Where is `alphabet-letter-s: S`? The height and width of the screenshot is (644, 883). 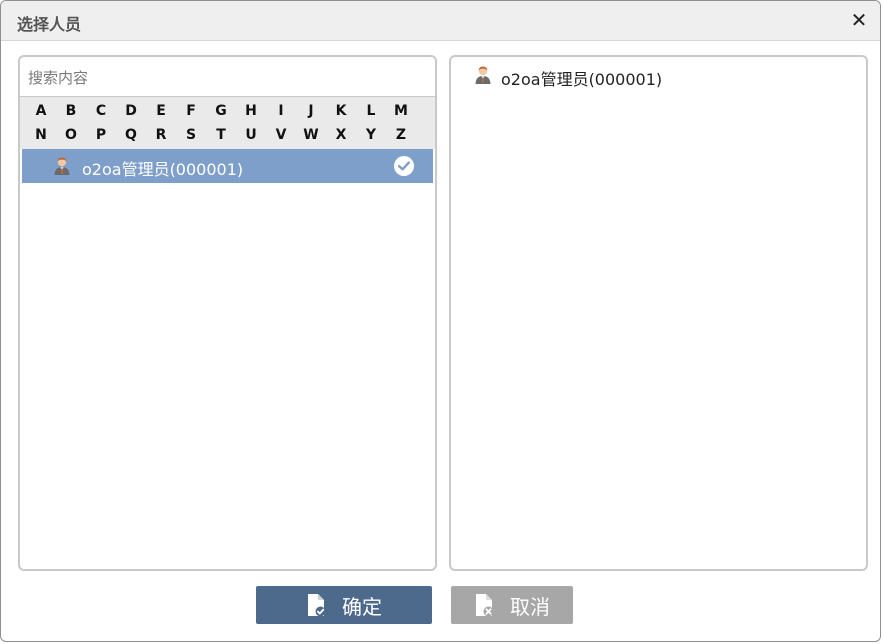
alphabet-letter-s: S is located at coordinates (191, 135).